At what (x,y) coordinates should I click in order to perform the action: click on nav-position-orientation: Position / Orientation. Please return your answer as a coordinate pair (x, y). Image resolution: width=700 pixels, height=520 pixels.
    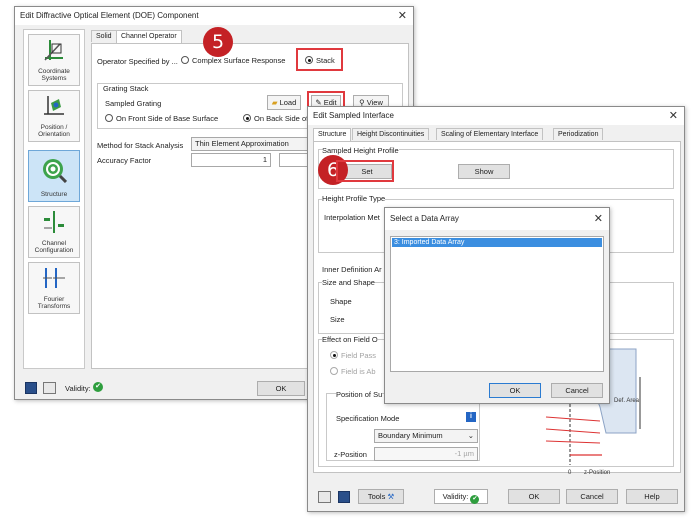
    Looking at the image, I should click on (54, 116).